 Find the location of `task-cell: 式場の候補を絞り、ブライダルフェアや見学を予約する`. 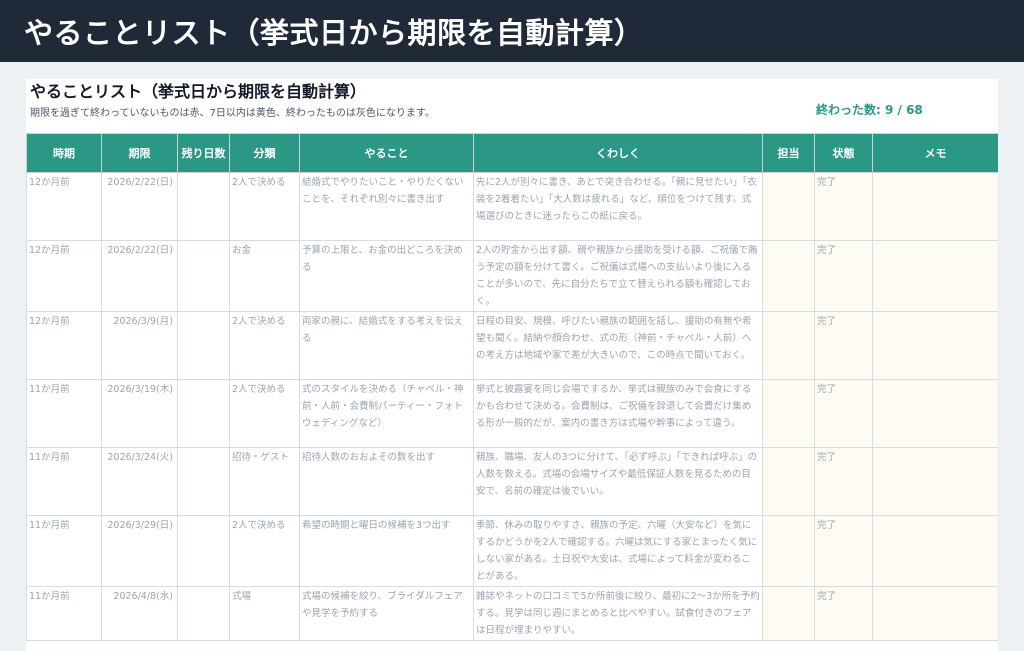

task-cell: 式場の候補を絞り、ブライダルフェアや見学を予約する is located at coordinates (386, 613).